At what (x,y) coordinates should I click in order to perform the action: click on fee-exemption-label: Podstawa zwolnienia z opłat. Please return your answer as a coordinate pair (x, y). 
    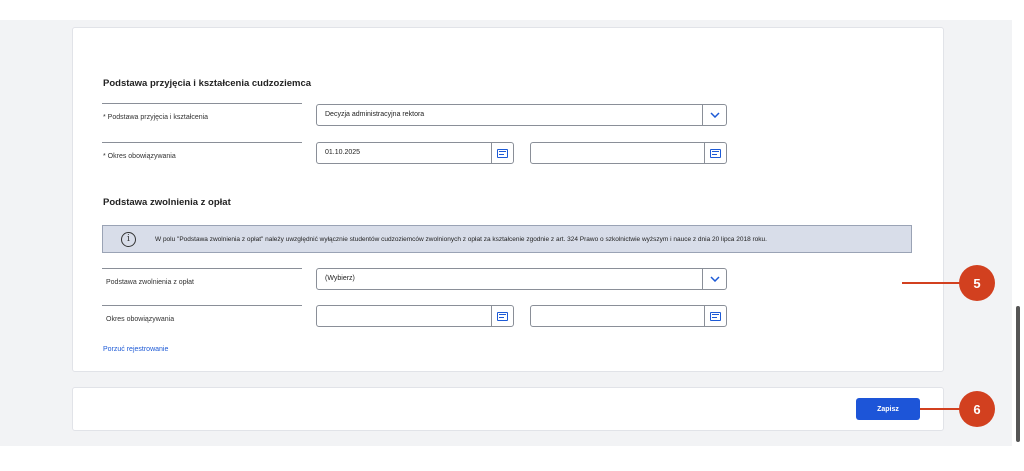
    Looking at the image, I should click on (150, 282).